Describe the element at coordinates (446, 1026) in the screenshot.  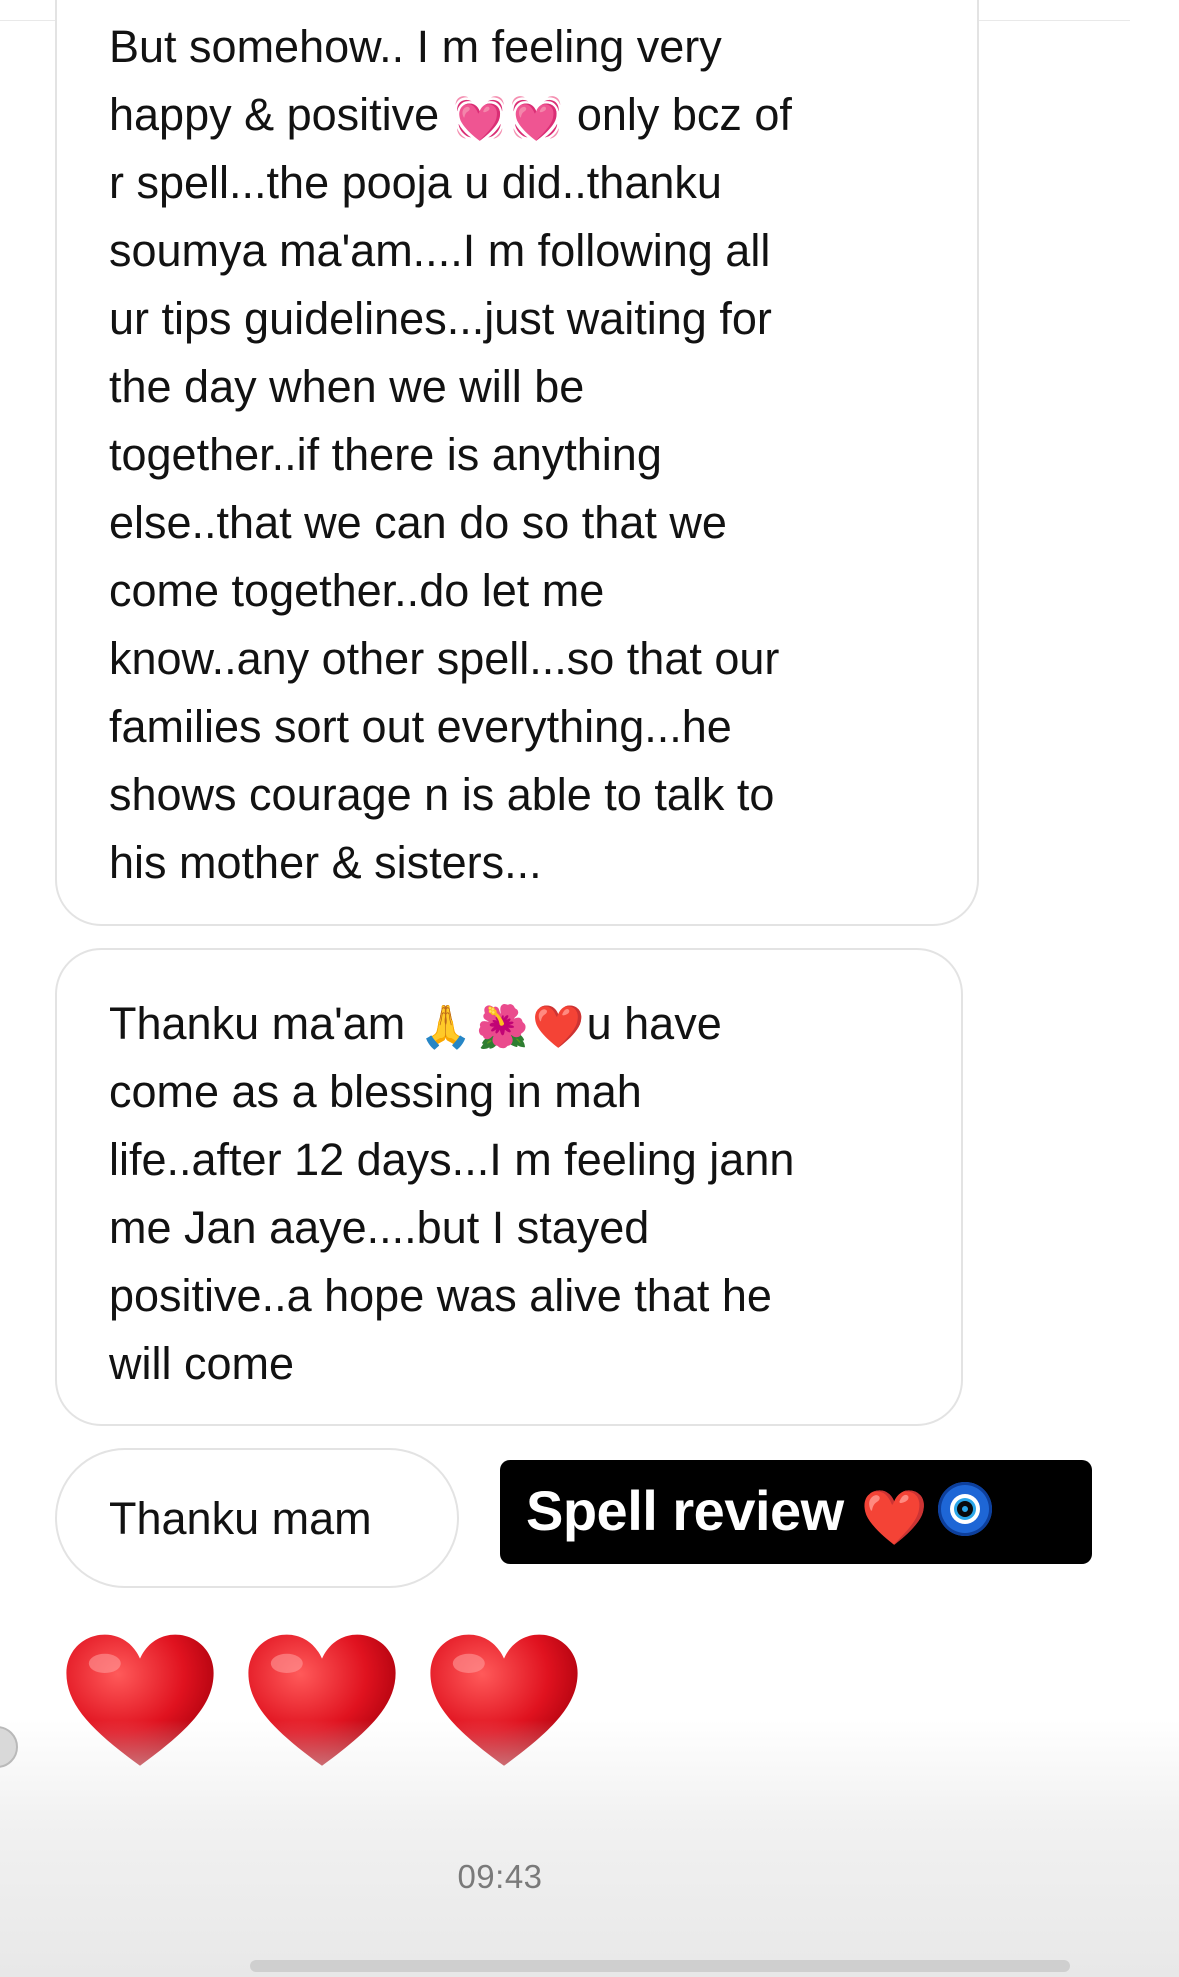
I see `folded-hands-icon: 🙏` at that location.